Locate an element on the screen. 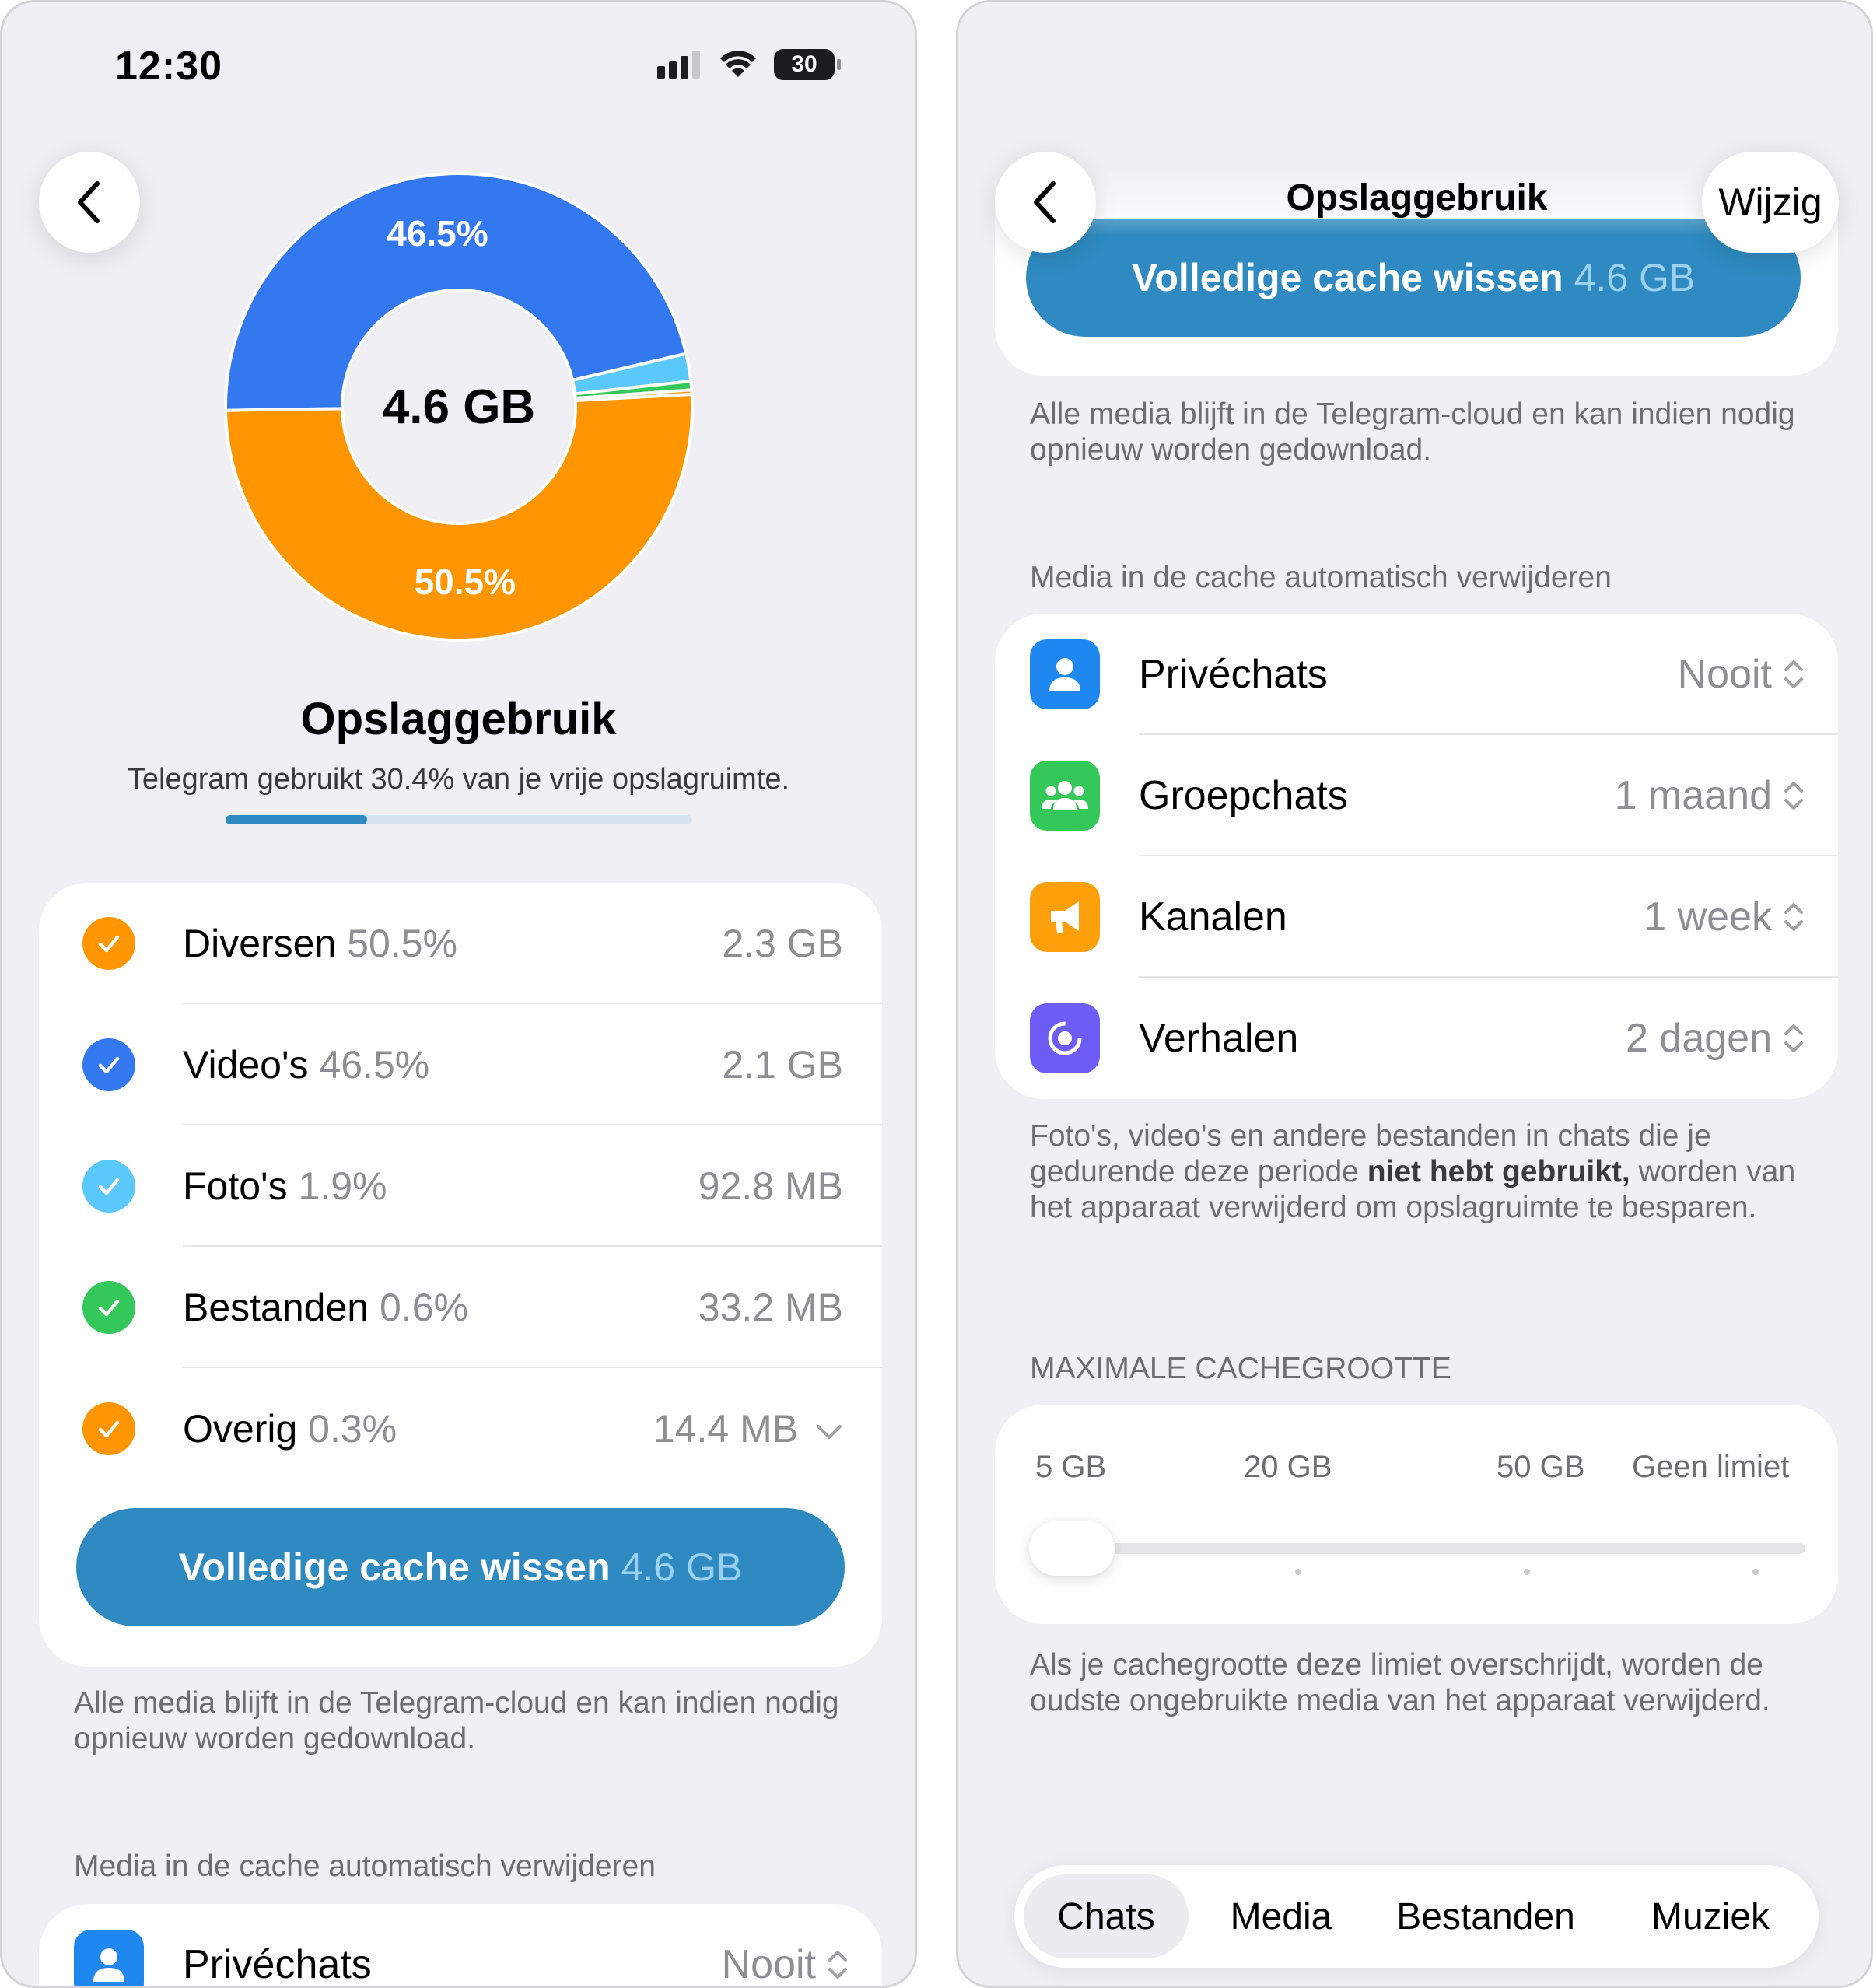  media-type-tabbar: Chats Media Bestanden Muziek is located at coordinates (1416, 1917).